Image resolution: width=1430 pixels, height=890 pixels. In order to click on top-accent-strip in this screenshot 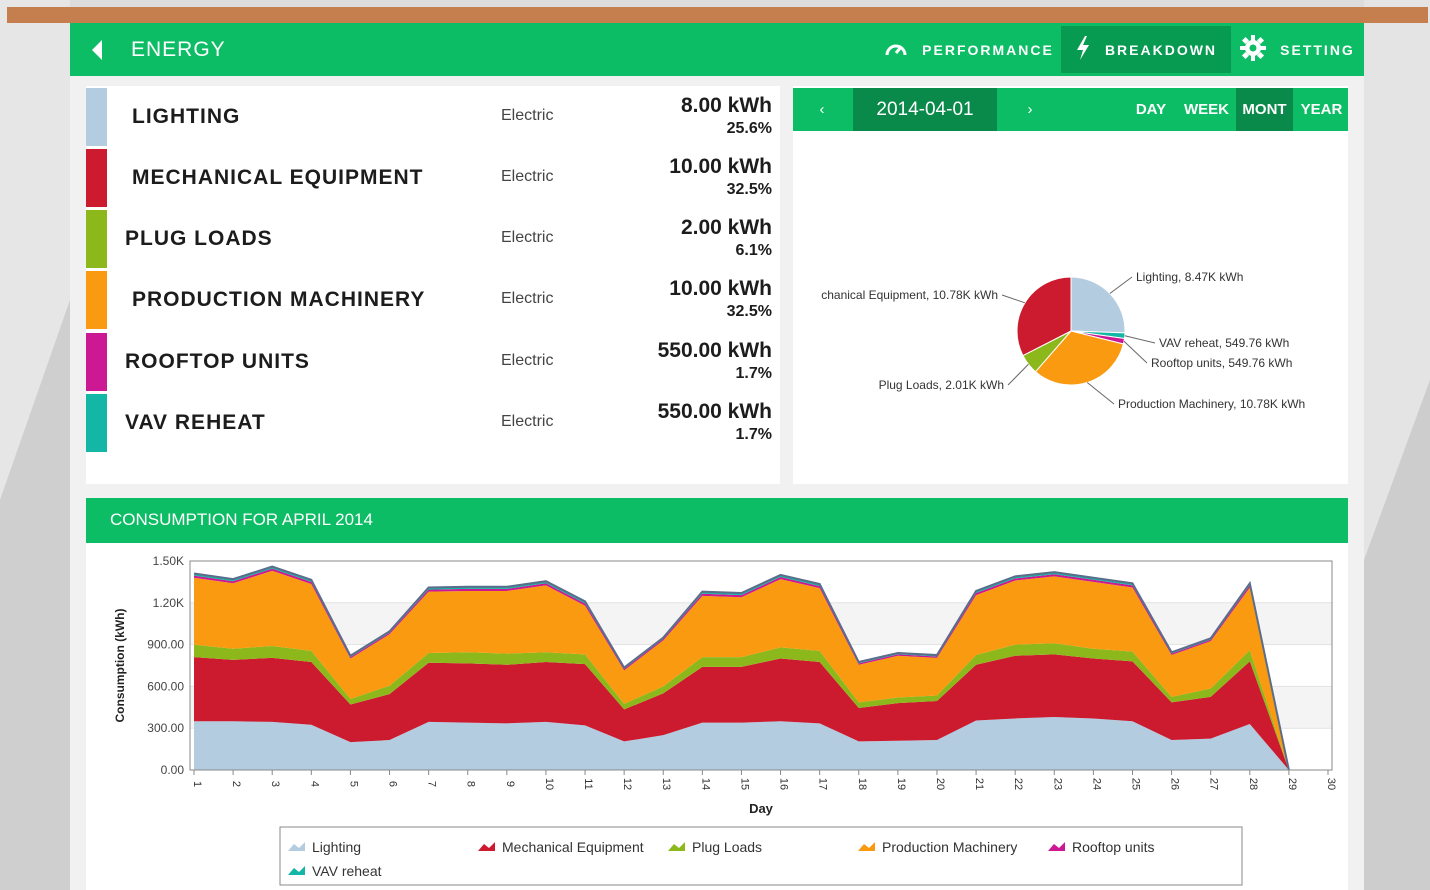, I will do `click(717, 15)`.